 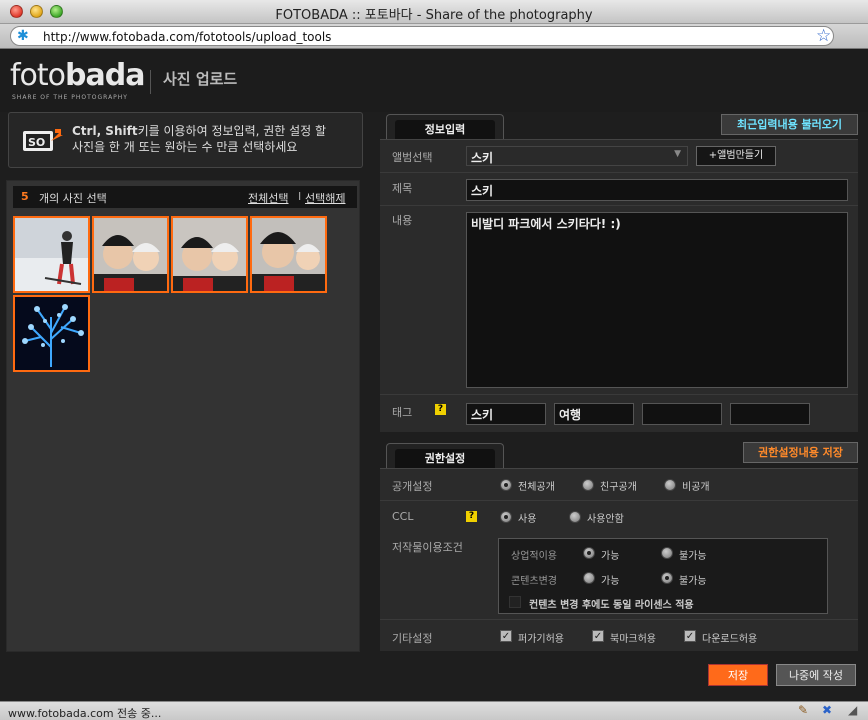 What do you see at coordinates (73, 198) in the screenshot?
I see `selected-label: 개의 사진 선택` at bounding box center [73, 198].